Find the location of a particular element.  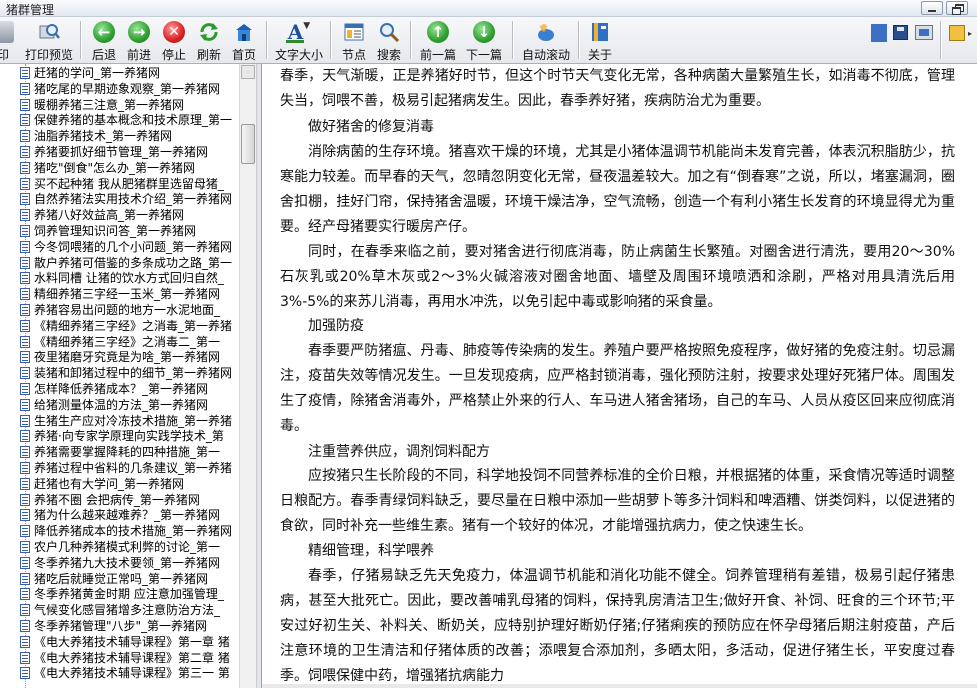

tree-item: 冬季养猪九大技术要领_第一养猪网 is located at coordinates (120, 563).